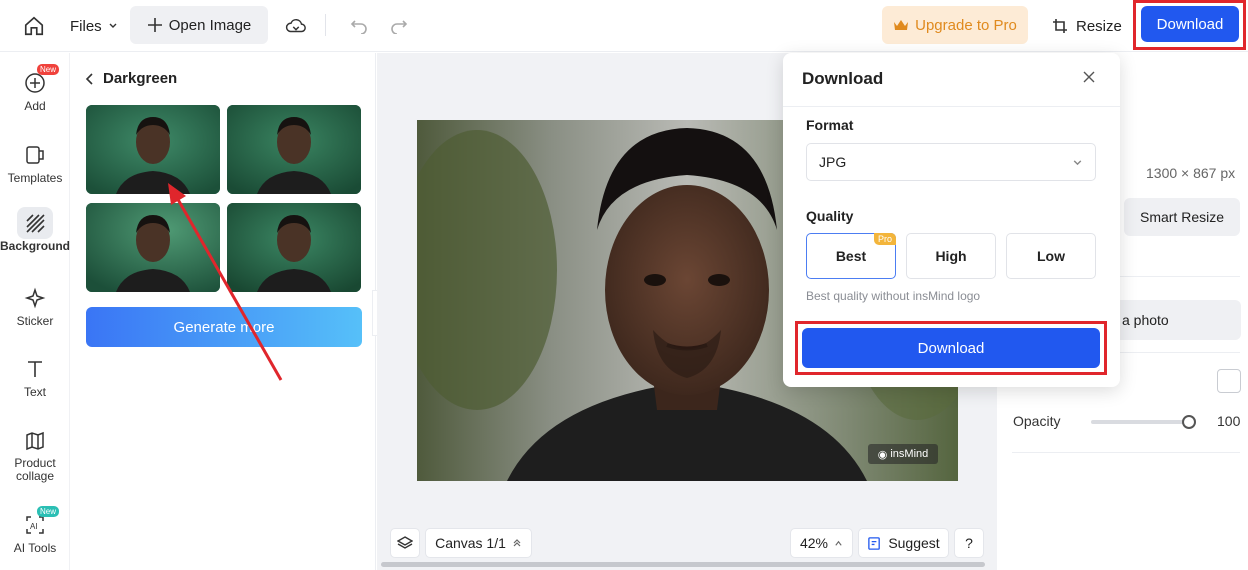  I want to click on collage-icon, so click(35, 441).